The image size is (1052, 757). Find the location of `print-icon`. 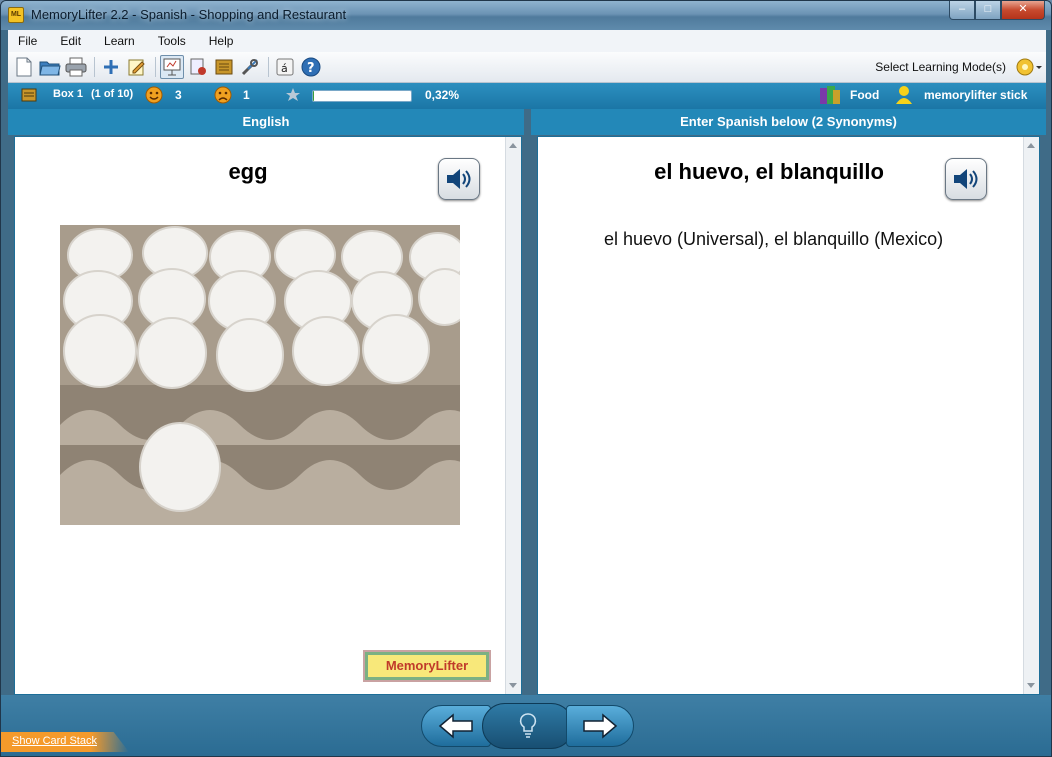

print-icon is located at coordinates (76, 67).